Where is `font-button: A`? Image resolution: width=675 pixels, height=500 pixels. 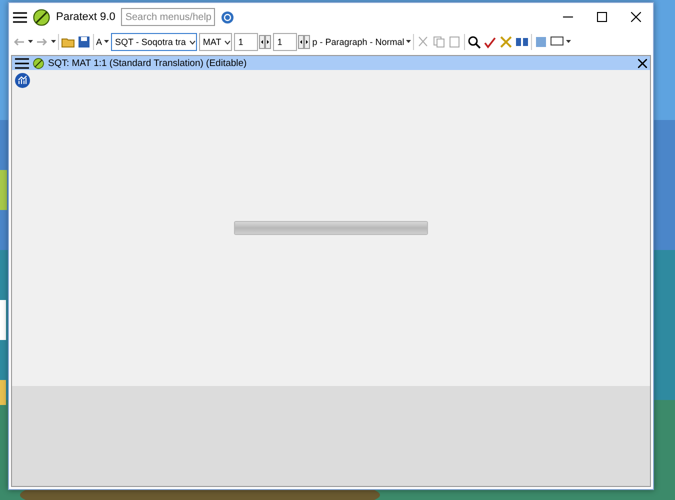 font-button: A is located at coordinates (99, 42).